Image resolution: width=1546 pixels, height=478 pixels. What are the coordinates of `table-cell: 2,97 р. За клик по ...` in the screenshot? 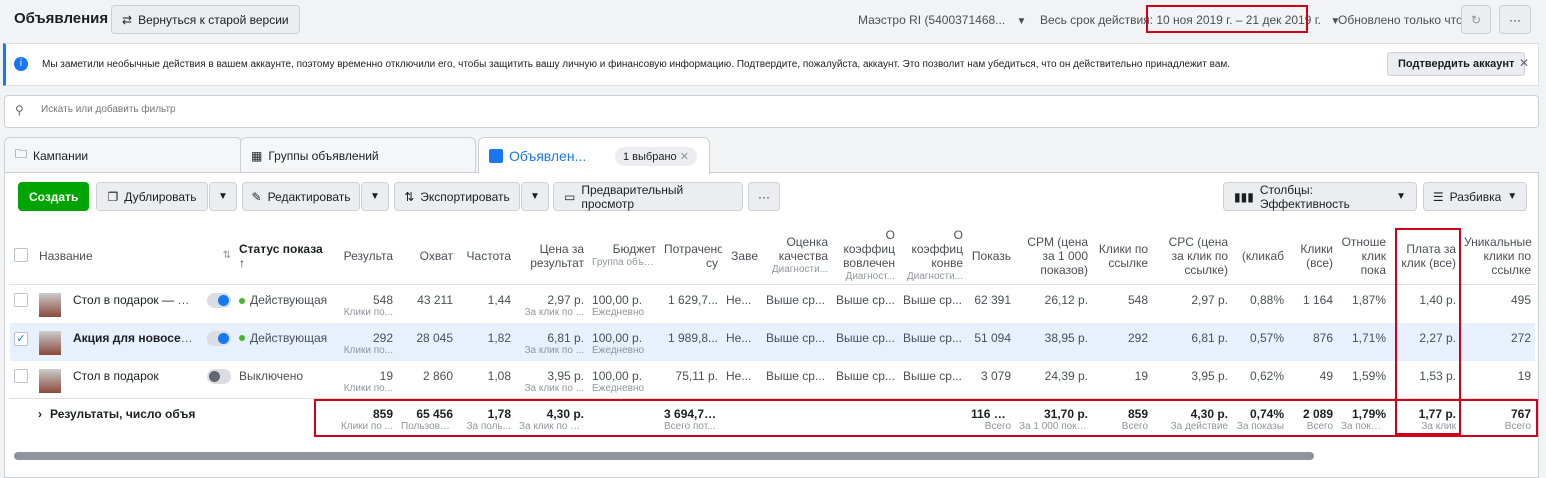 It's located at (551, 304).